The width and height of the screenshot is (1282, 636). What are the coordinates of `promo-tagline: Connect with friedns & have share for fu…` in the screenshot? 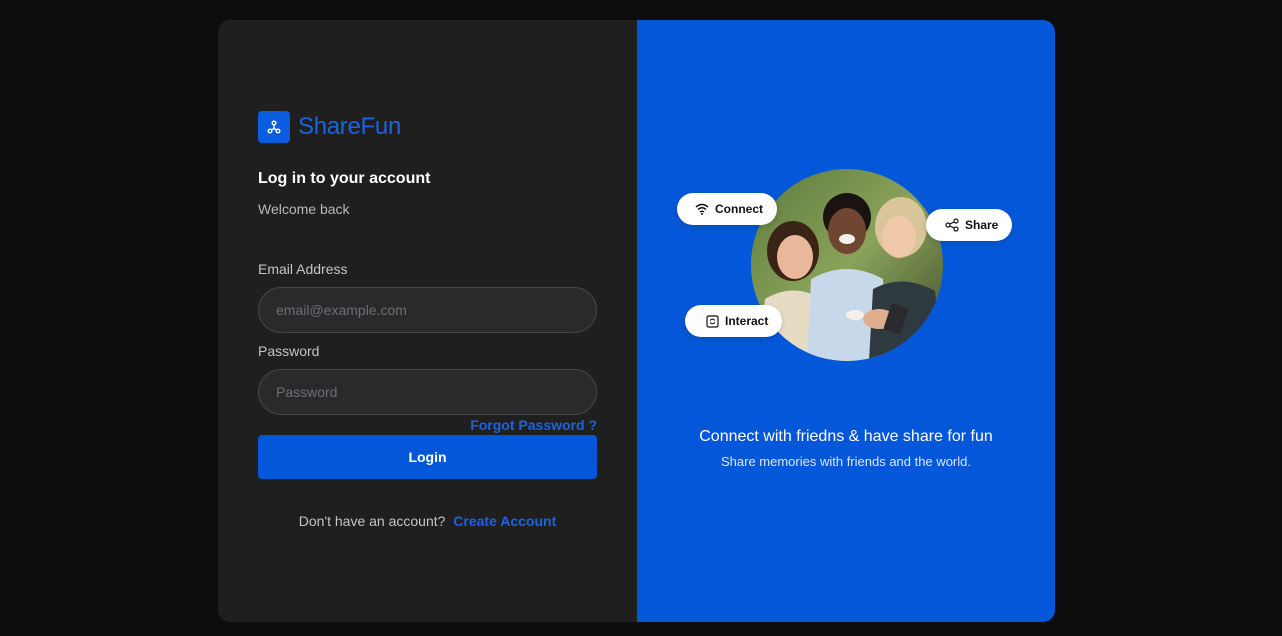 It's located at (846, 436).